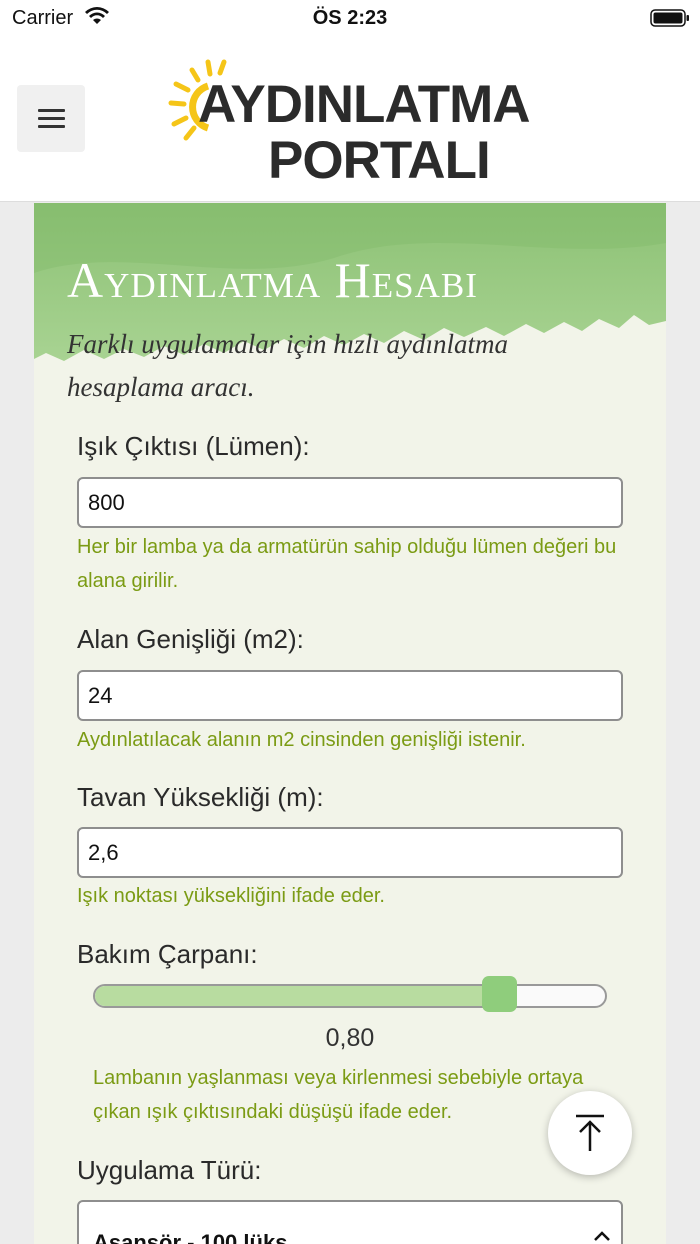 This screenshot has width=700, height=1244. What do you see at coordinates (350, 852) in the screenshot?
I see `height-input` at bounding box center [350, 852].